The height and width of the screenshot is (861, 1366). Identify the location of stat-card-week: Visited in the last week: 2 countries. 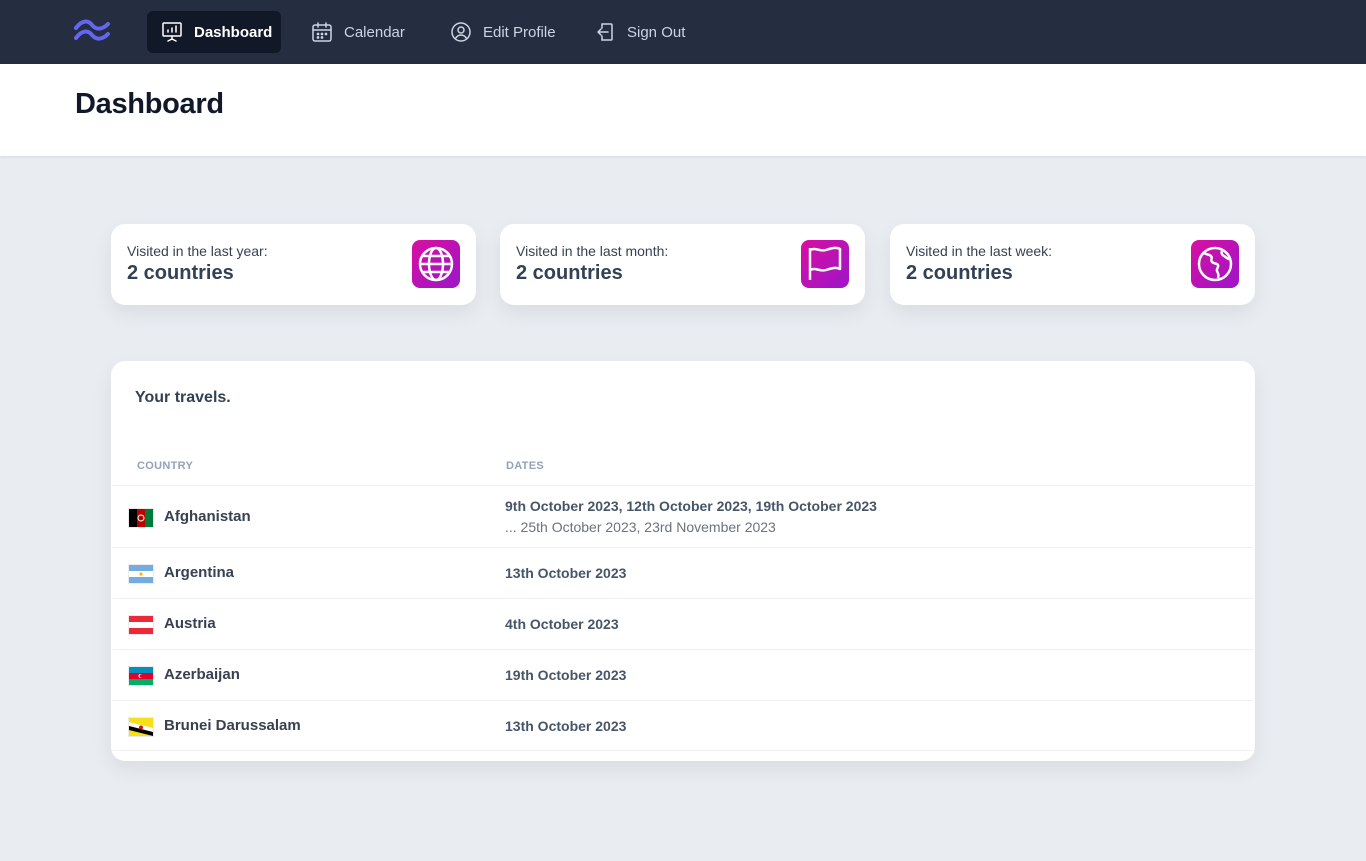
(1072, 264).